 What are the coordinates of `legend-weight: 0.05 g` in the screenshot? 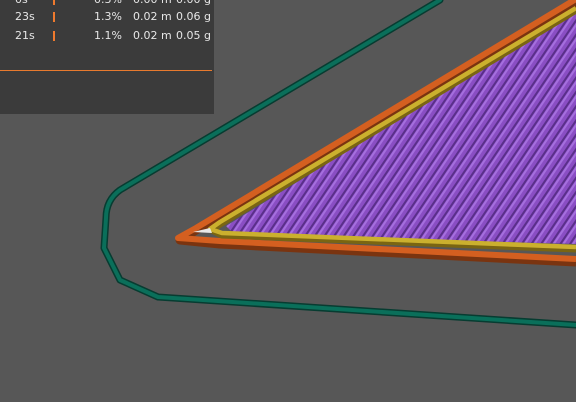 It's located at (193, 35).